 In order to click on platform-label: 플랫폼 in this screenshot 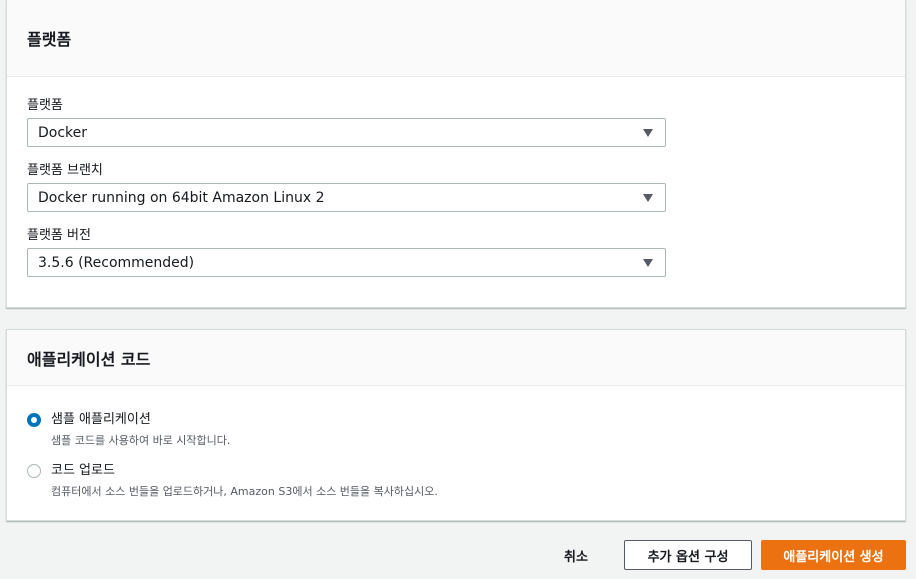, I will do `click(45, 105)`.